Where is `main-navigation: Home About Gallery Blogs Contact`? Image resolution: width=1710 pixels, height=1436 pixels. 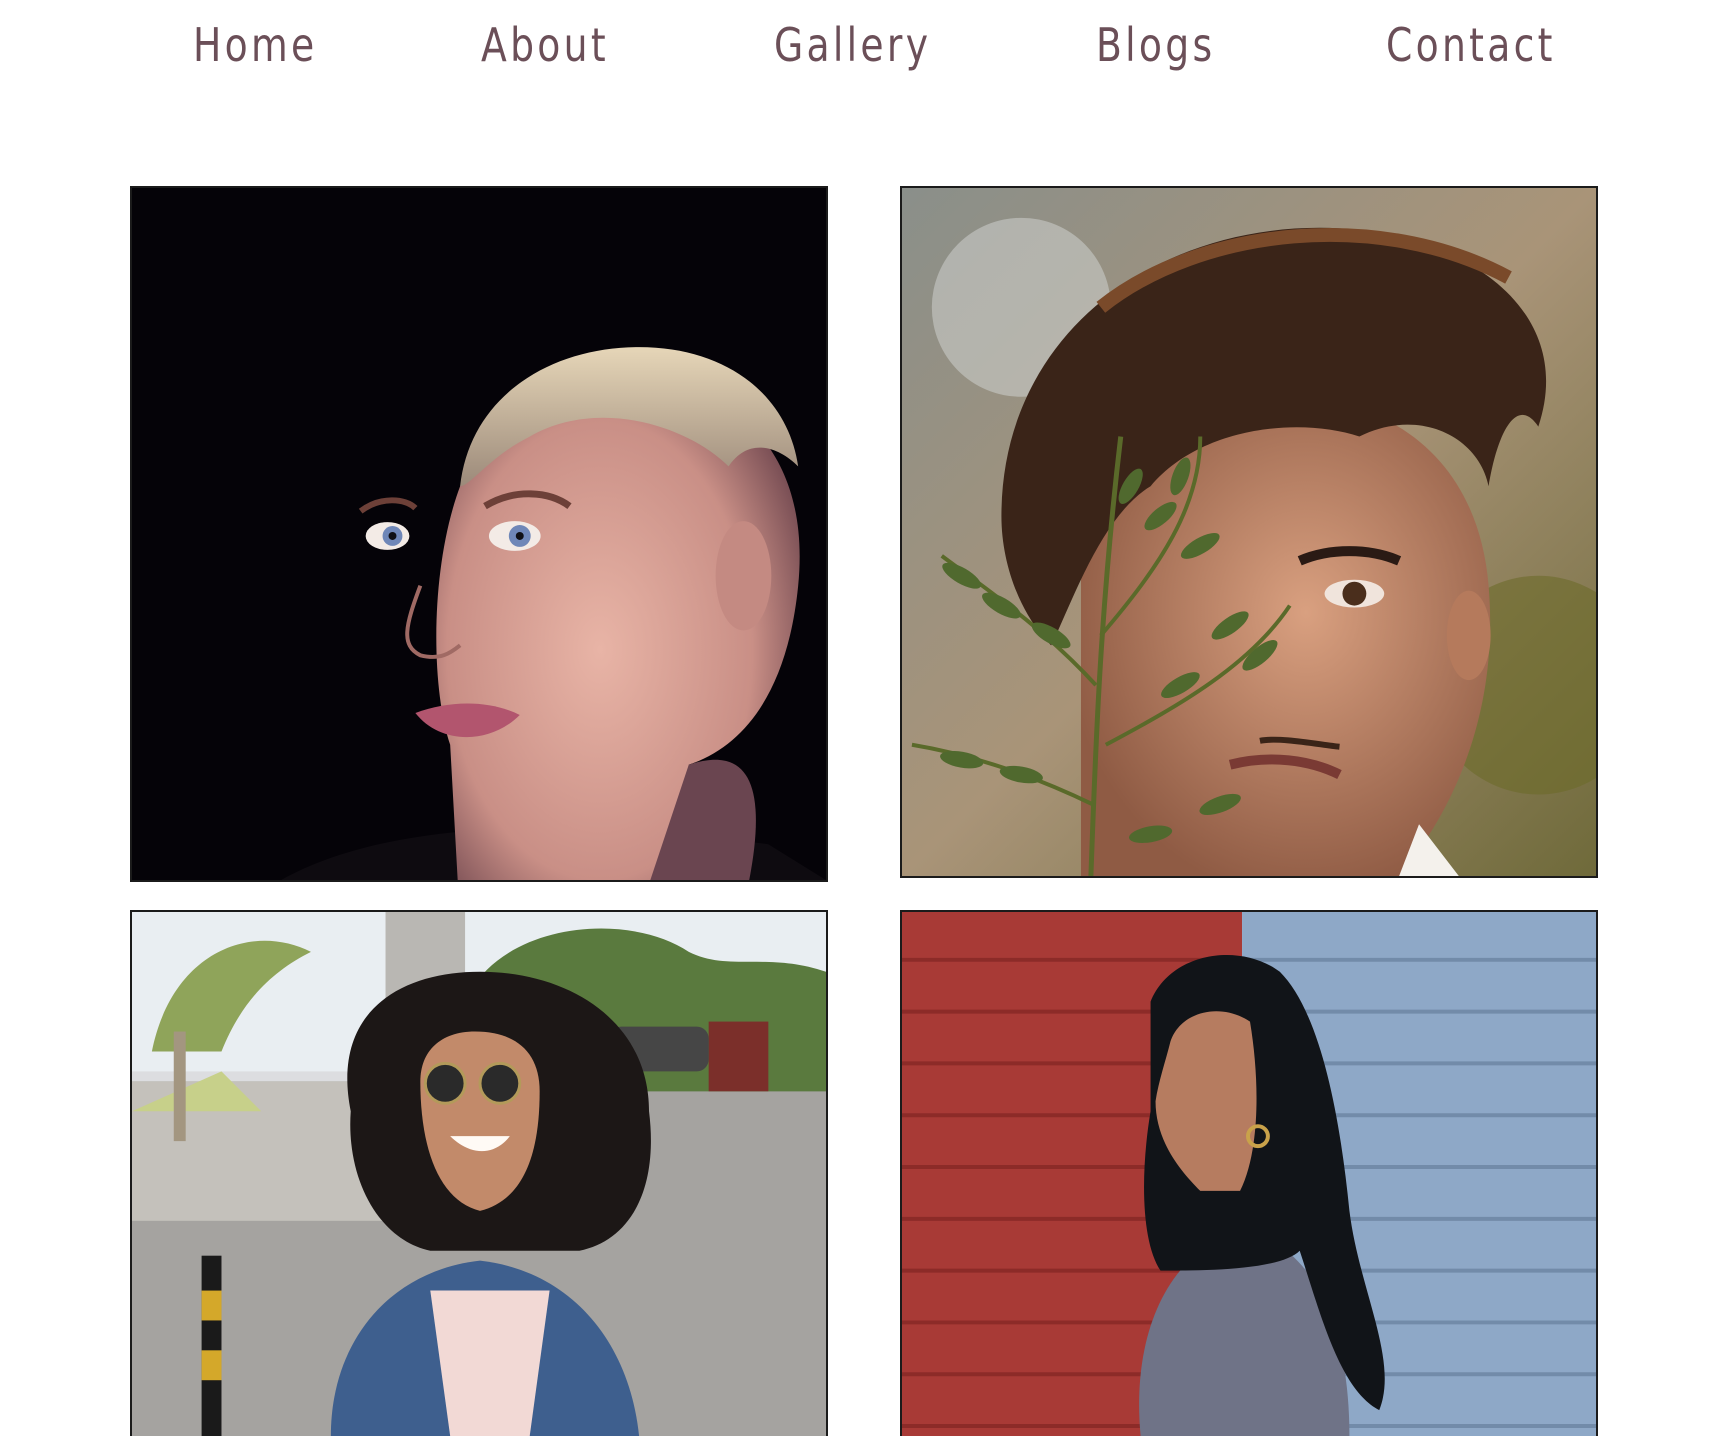 main-navigation: Home About Gallery Blogs Contact is located at coordinates (855, 50).